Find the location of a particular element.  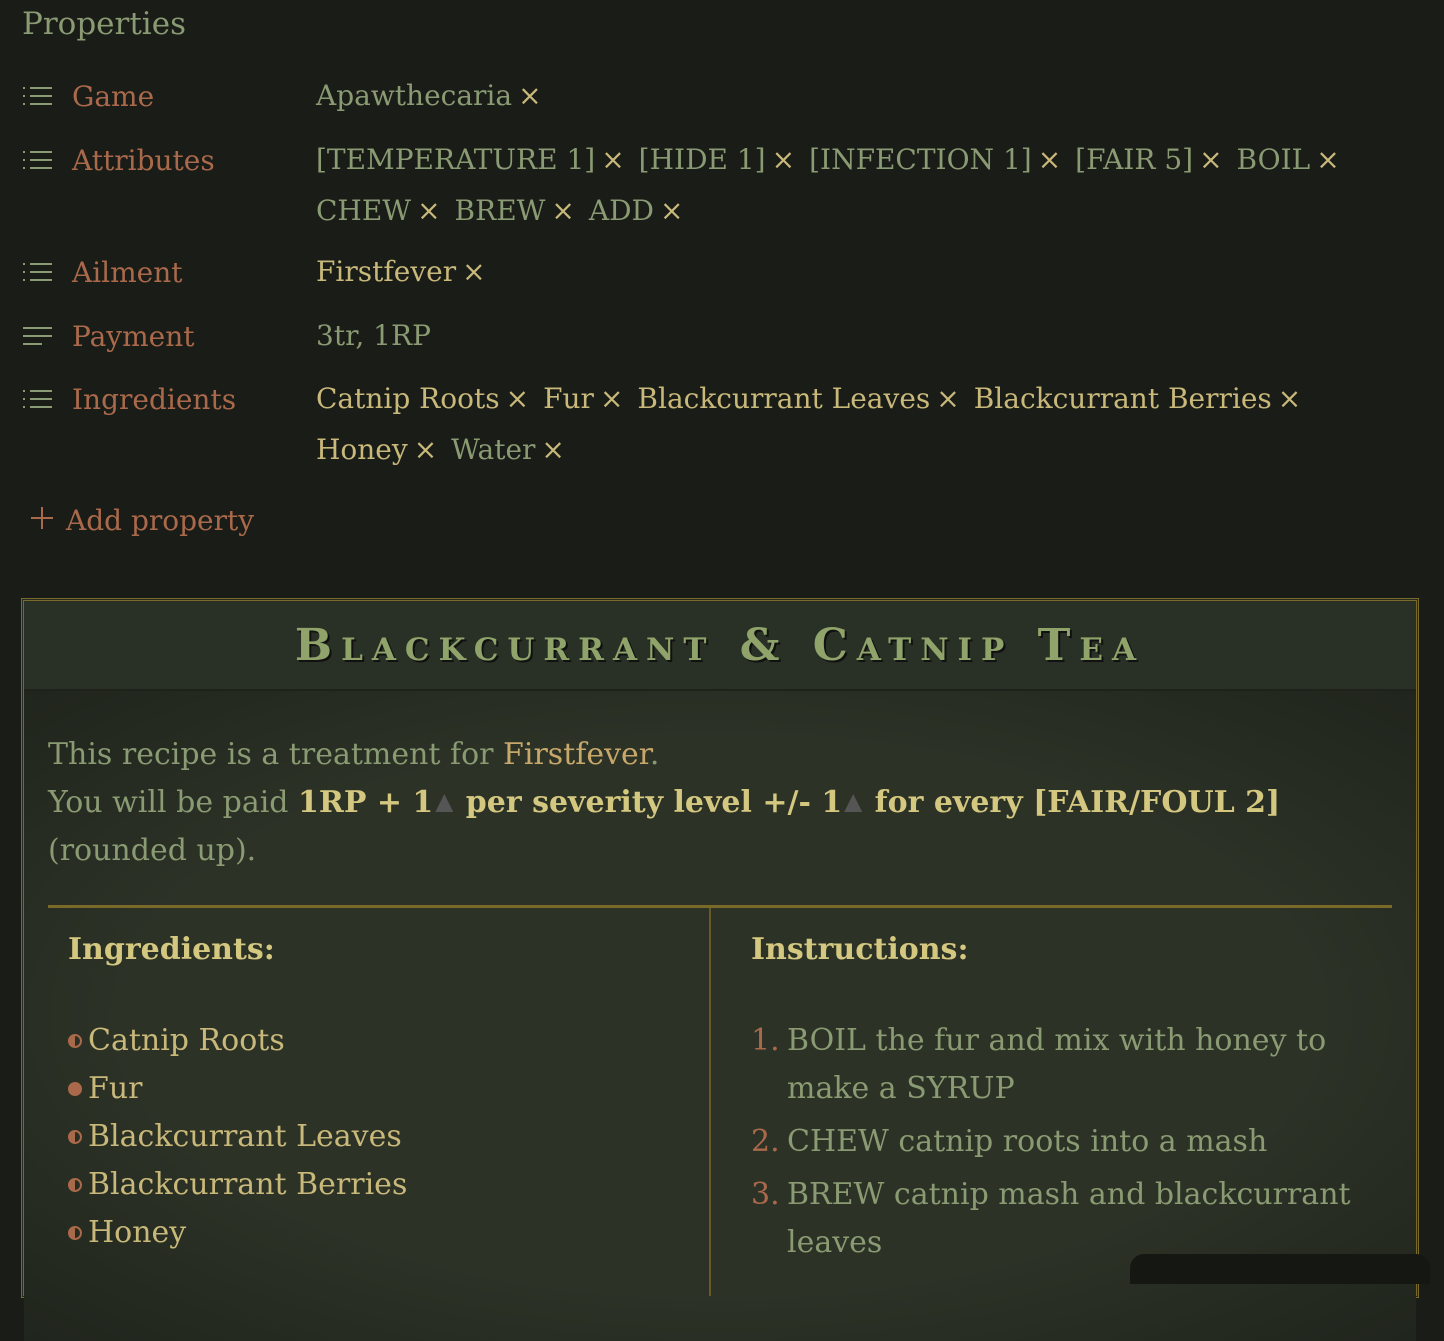

ingredient-item: Blackcurrant Leaves is located at coordinates (378, 1137).